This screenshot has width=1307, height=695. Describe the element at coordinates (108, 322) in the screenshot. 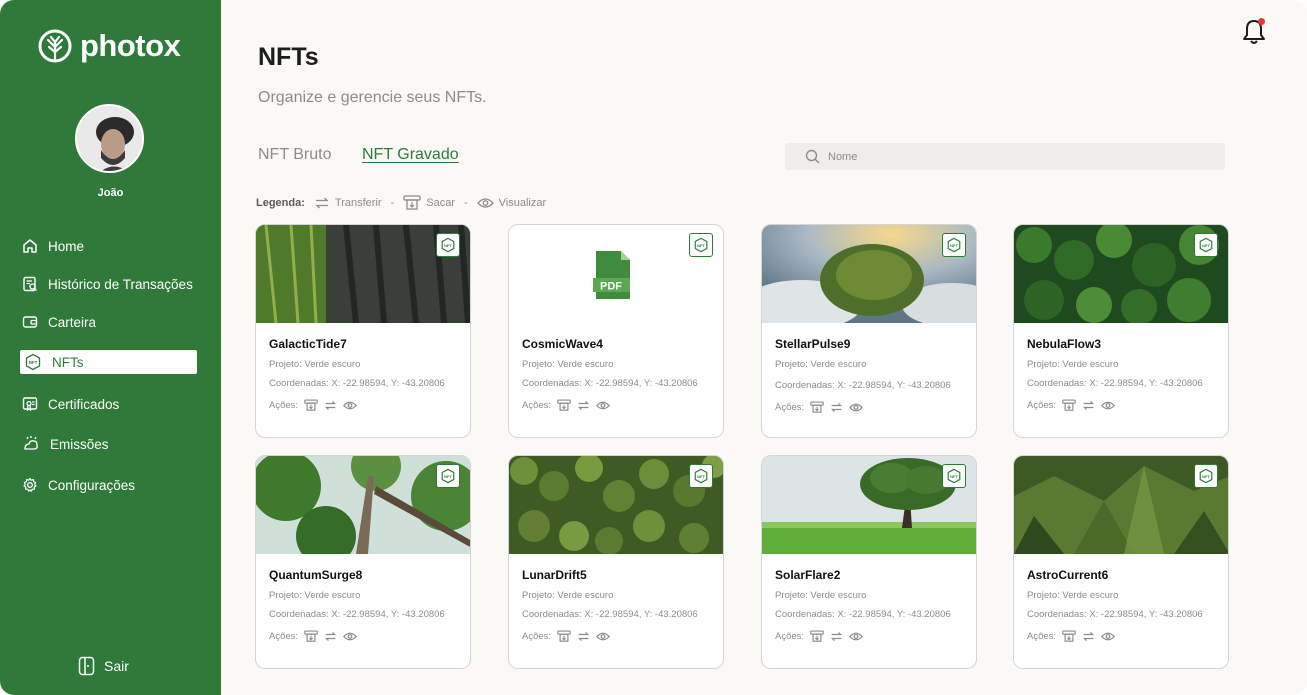

I see `sidebar-item-wallet: Carteira` at that location.